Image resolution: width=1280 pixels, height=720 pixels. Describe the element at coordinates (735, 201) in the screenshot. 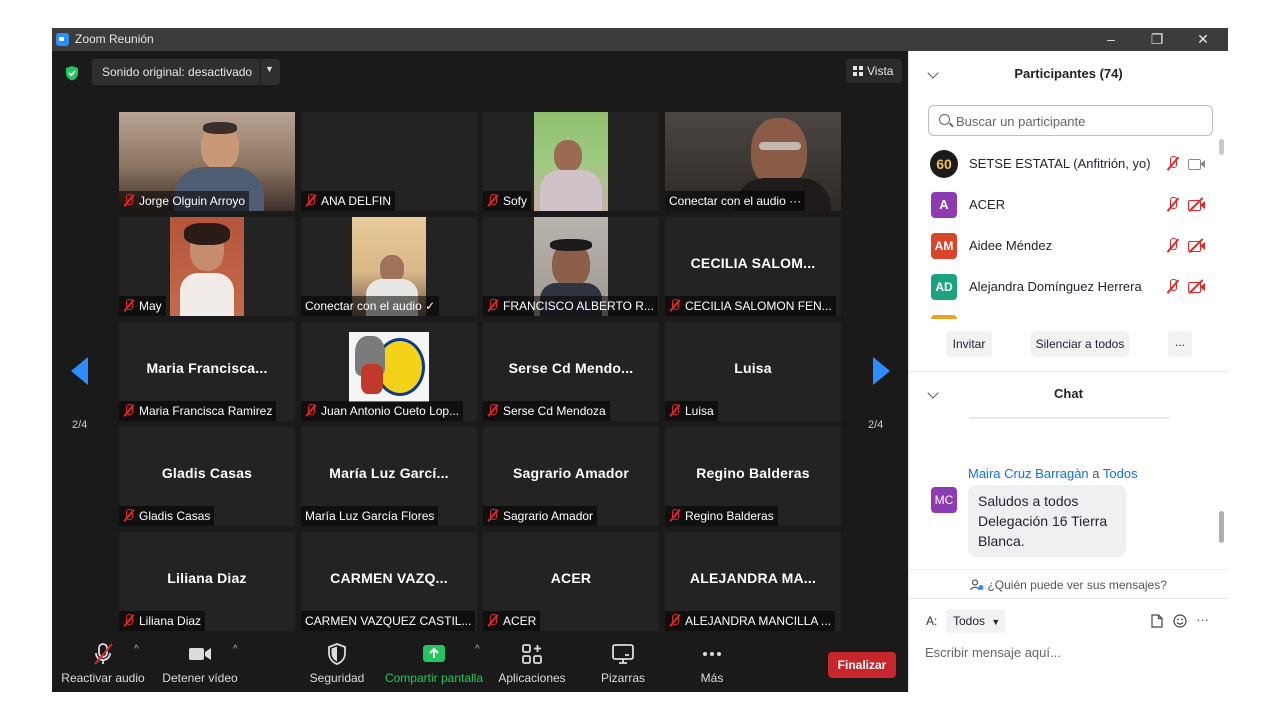

I see `participant-name-label: Conectar con el audio ···` at that location.